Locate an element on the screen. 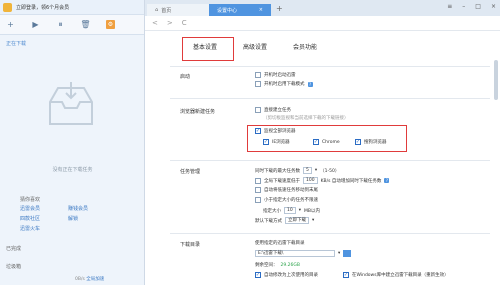 The width and height of the screenshot is (500, 285). max-tasks-select: 5 is located at coordinates (307, 170).